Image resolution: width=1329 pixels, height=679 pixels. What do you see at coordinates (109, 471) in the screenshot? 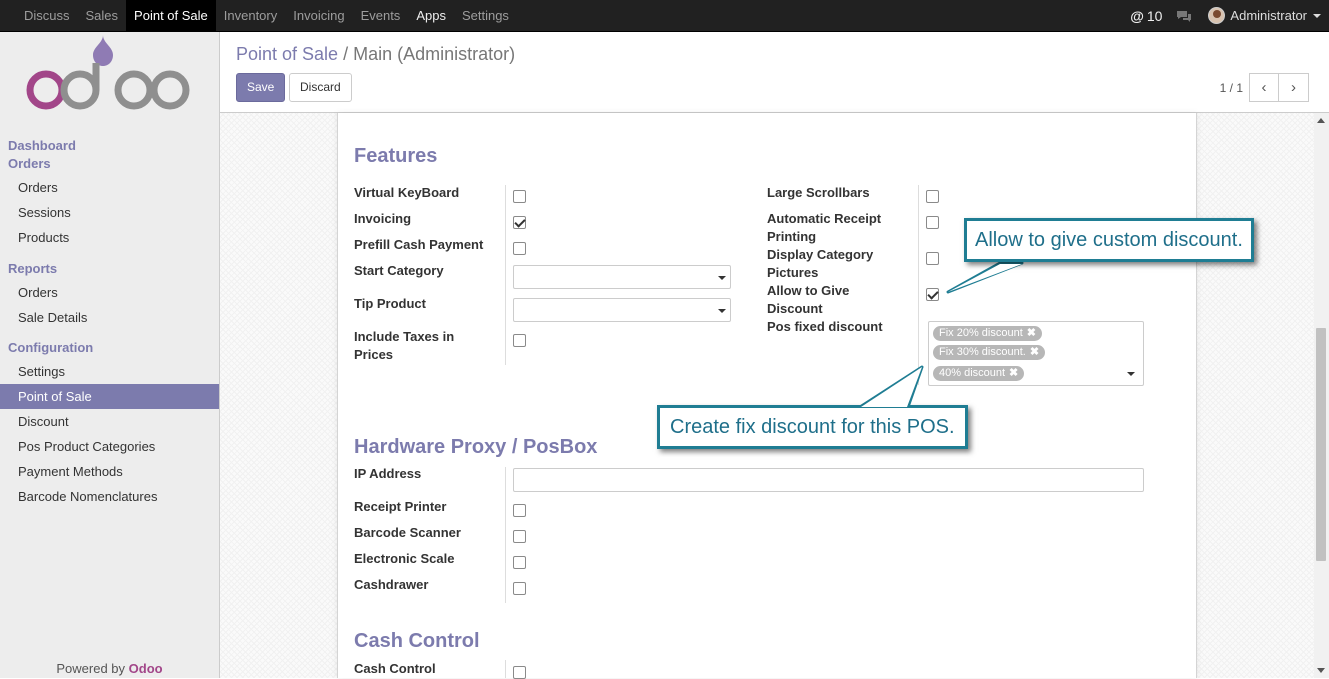
I see `sidebar-item-payment-methods: Payment Methods` at bounding box center [109, 471].